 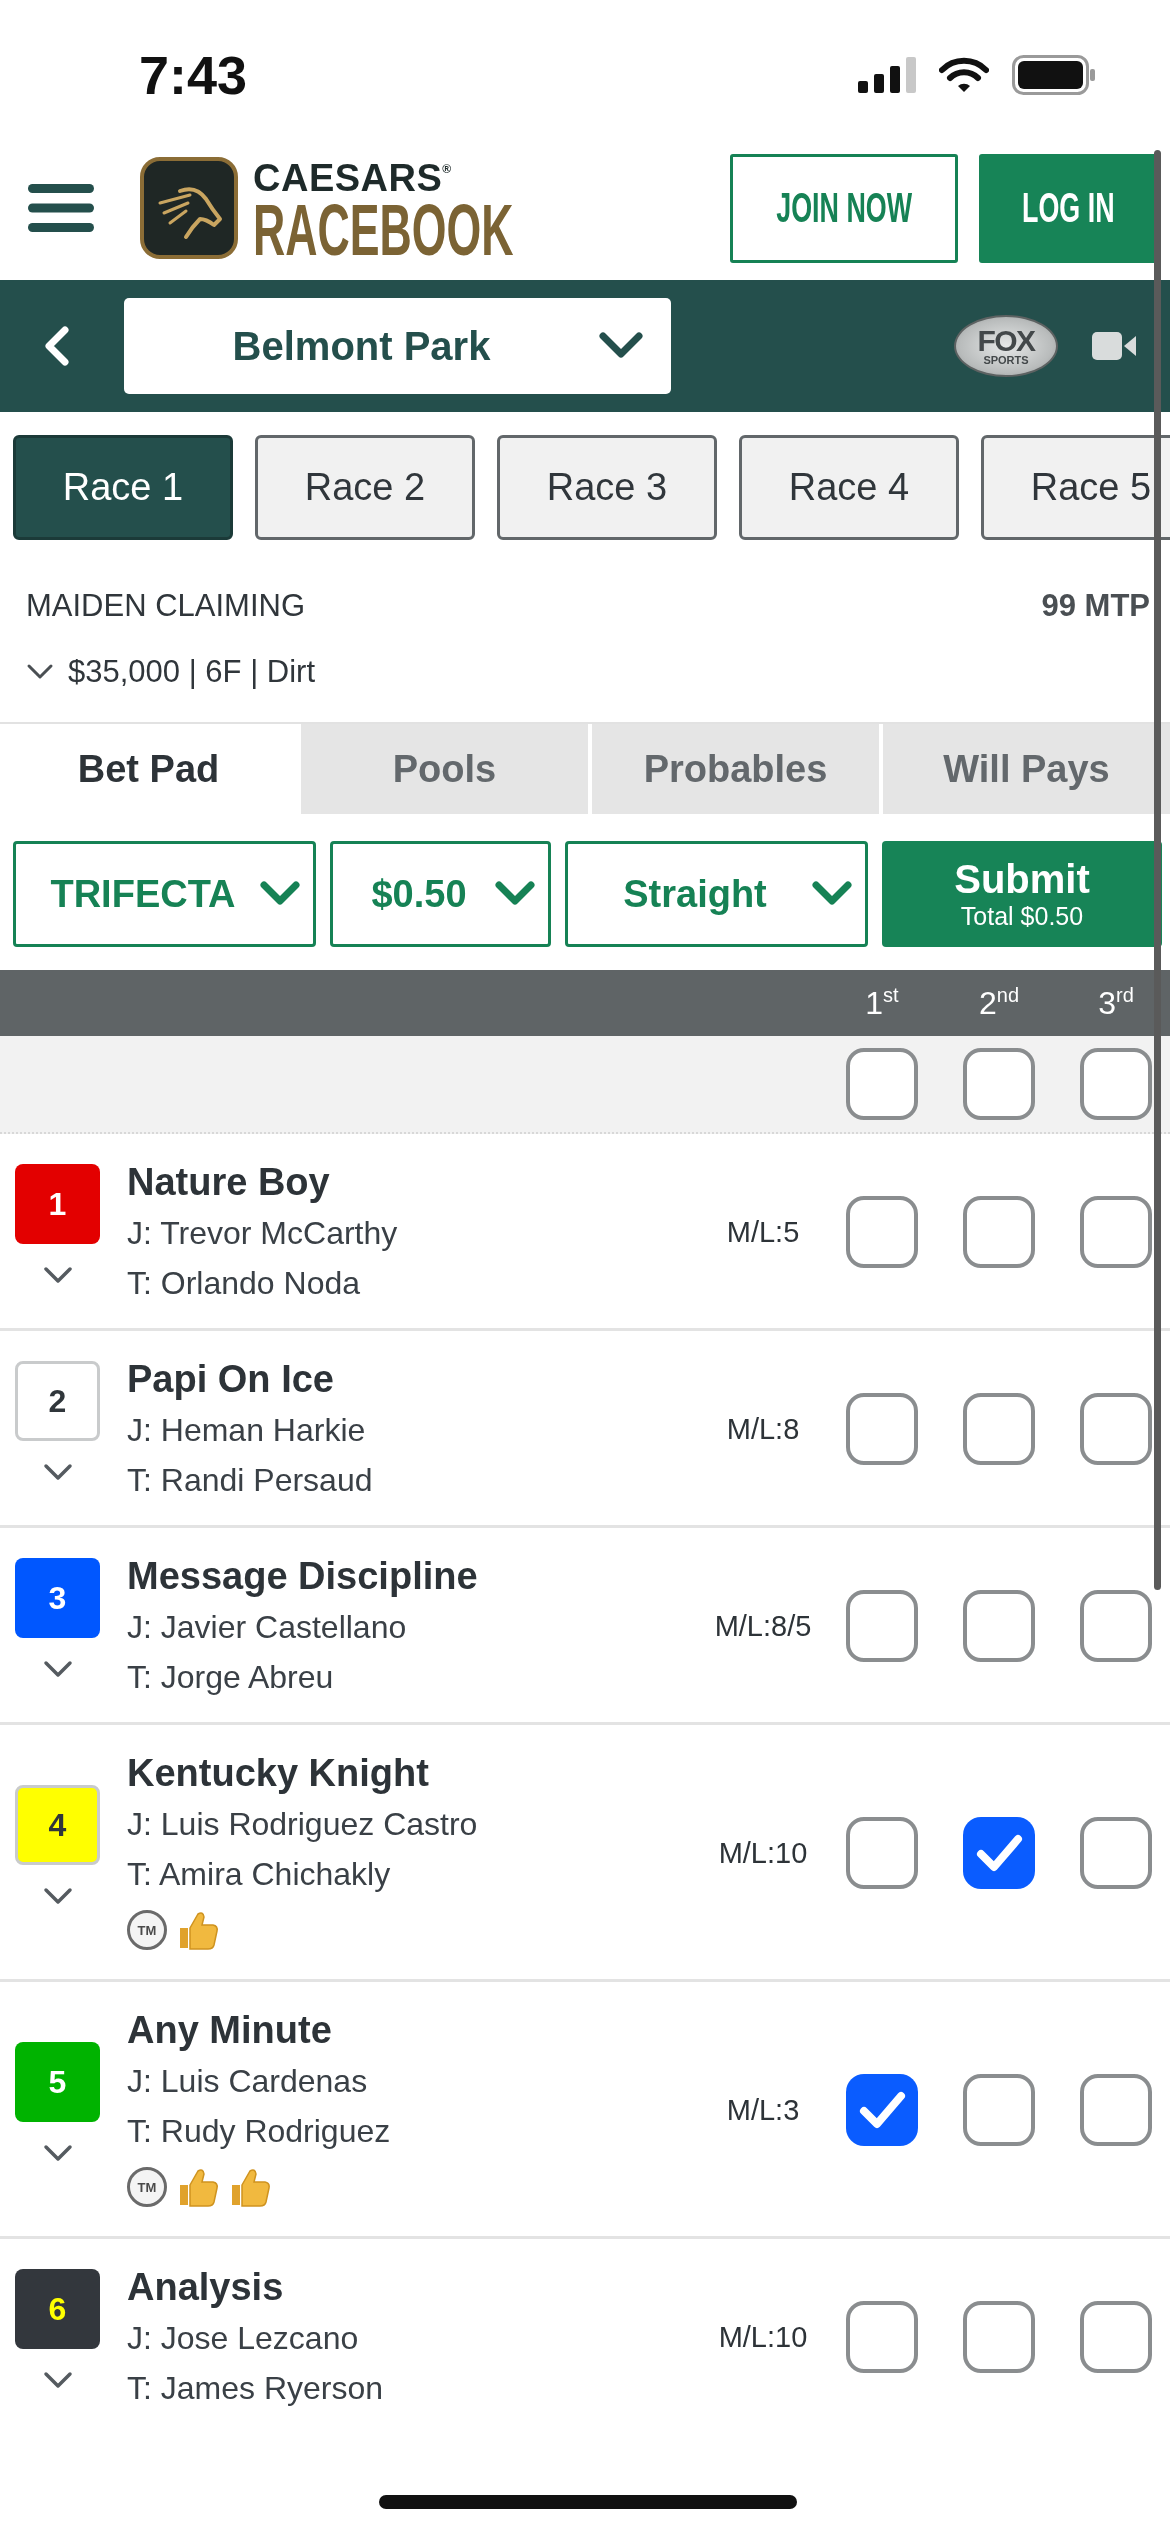 I want to click on bet-modifier-dropdown: Straight, so click(x=716, y=894).